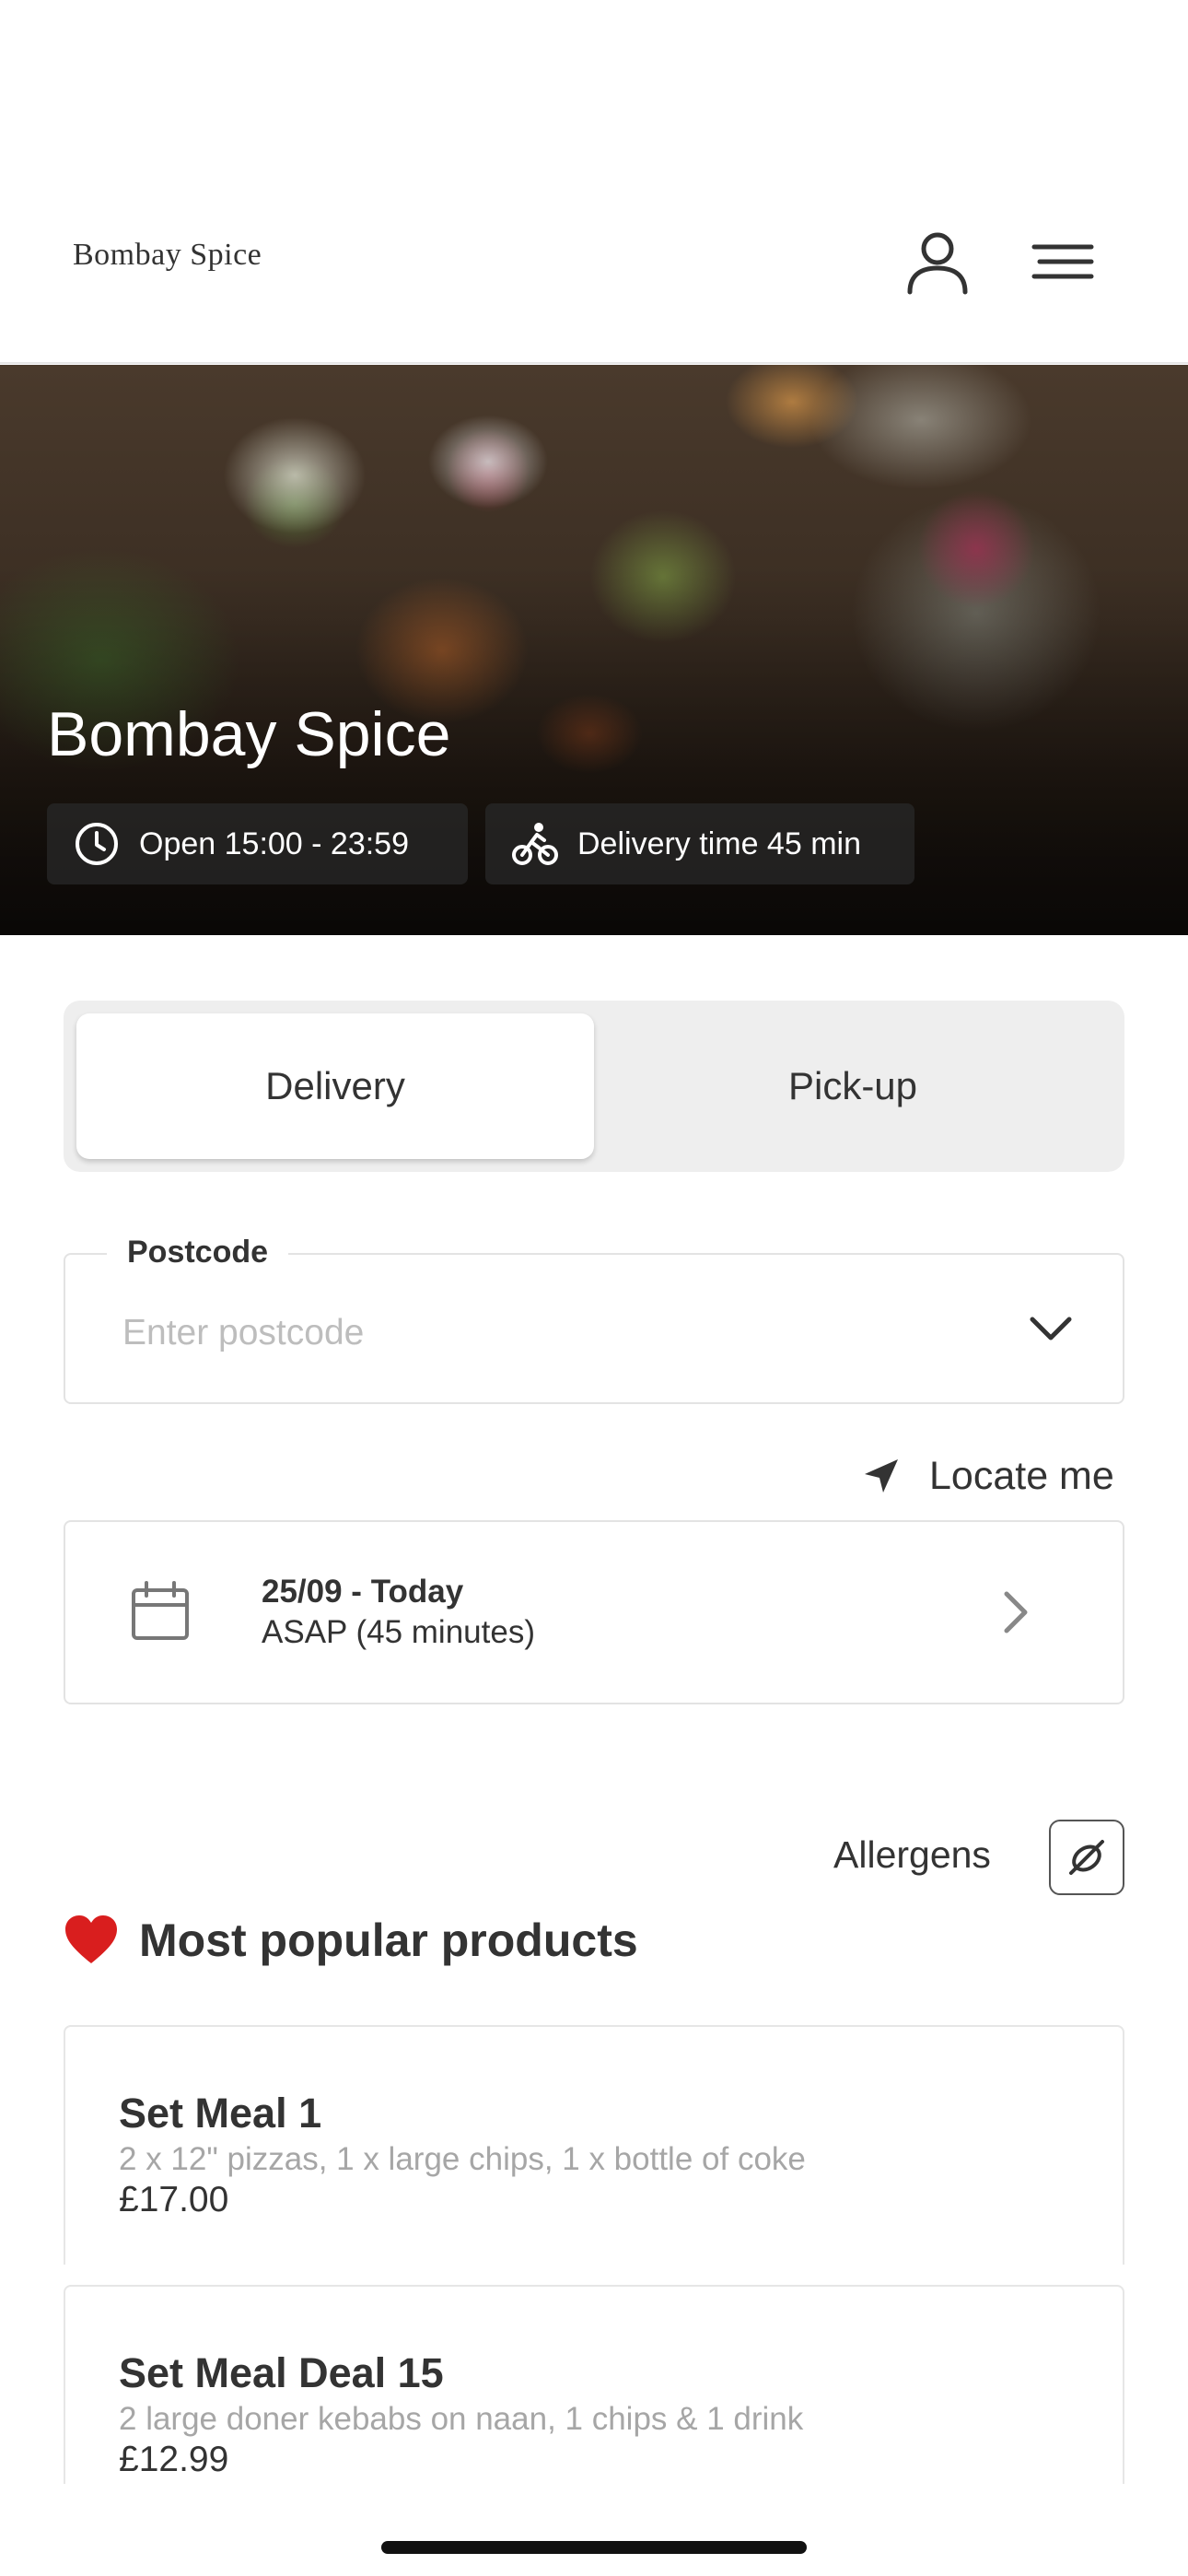  I want to click on opening-hours-text: Open 15:00 - 23:59, so click(274, 843).